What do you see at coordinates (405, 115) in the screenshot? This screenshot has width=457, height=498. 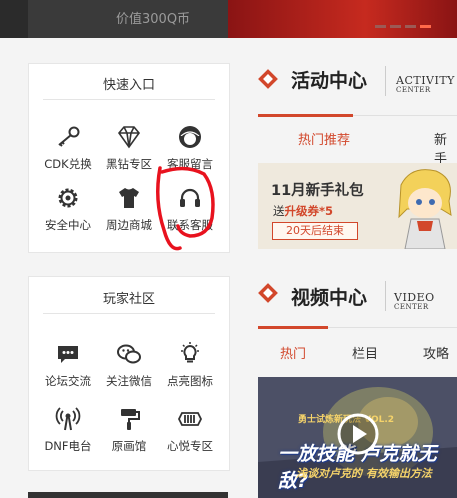 I see `activity-tab-line` at bounding box center [405, 115].